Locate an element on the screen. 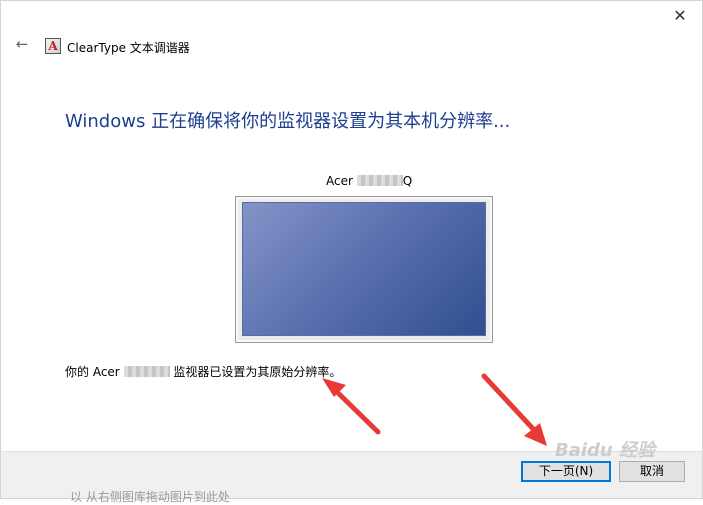 This screenshot has height=505, width=703. baidu-watermark: Baidu 经验 is located at coordinates (605, 450).